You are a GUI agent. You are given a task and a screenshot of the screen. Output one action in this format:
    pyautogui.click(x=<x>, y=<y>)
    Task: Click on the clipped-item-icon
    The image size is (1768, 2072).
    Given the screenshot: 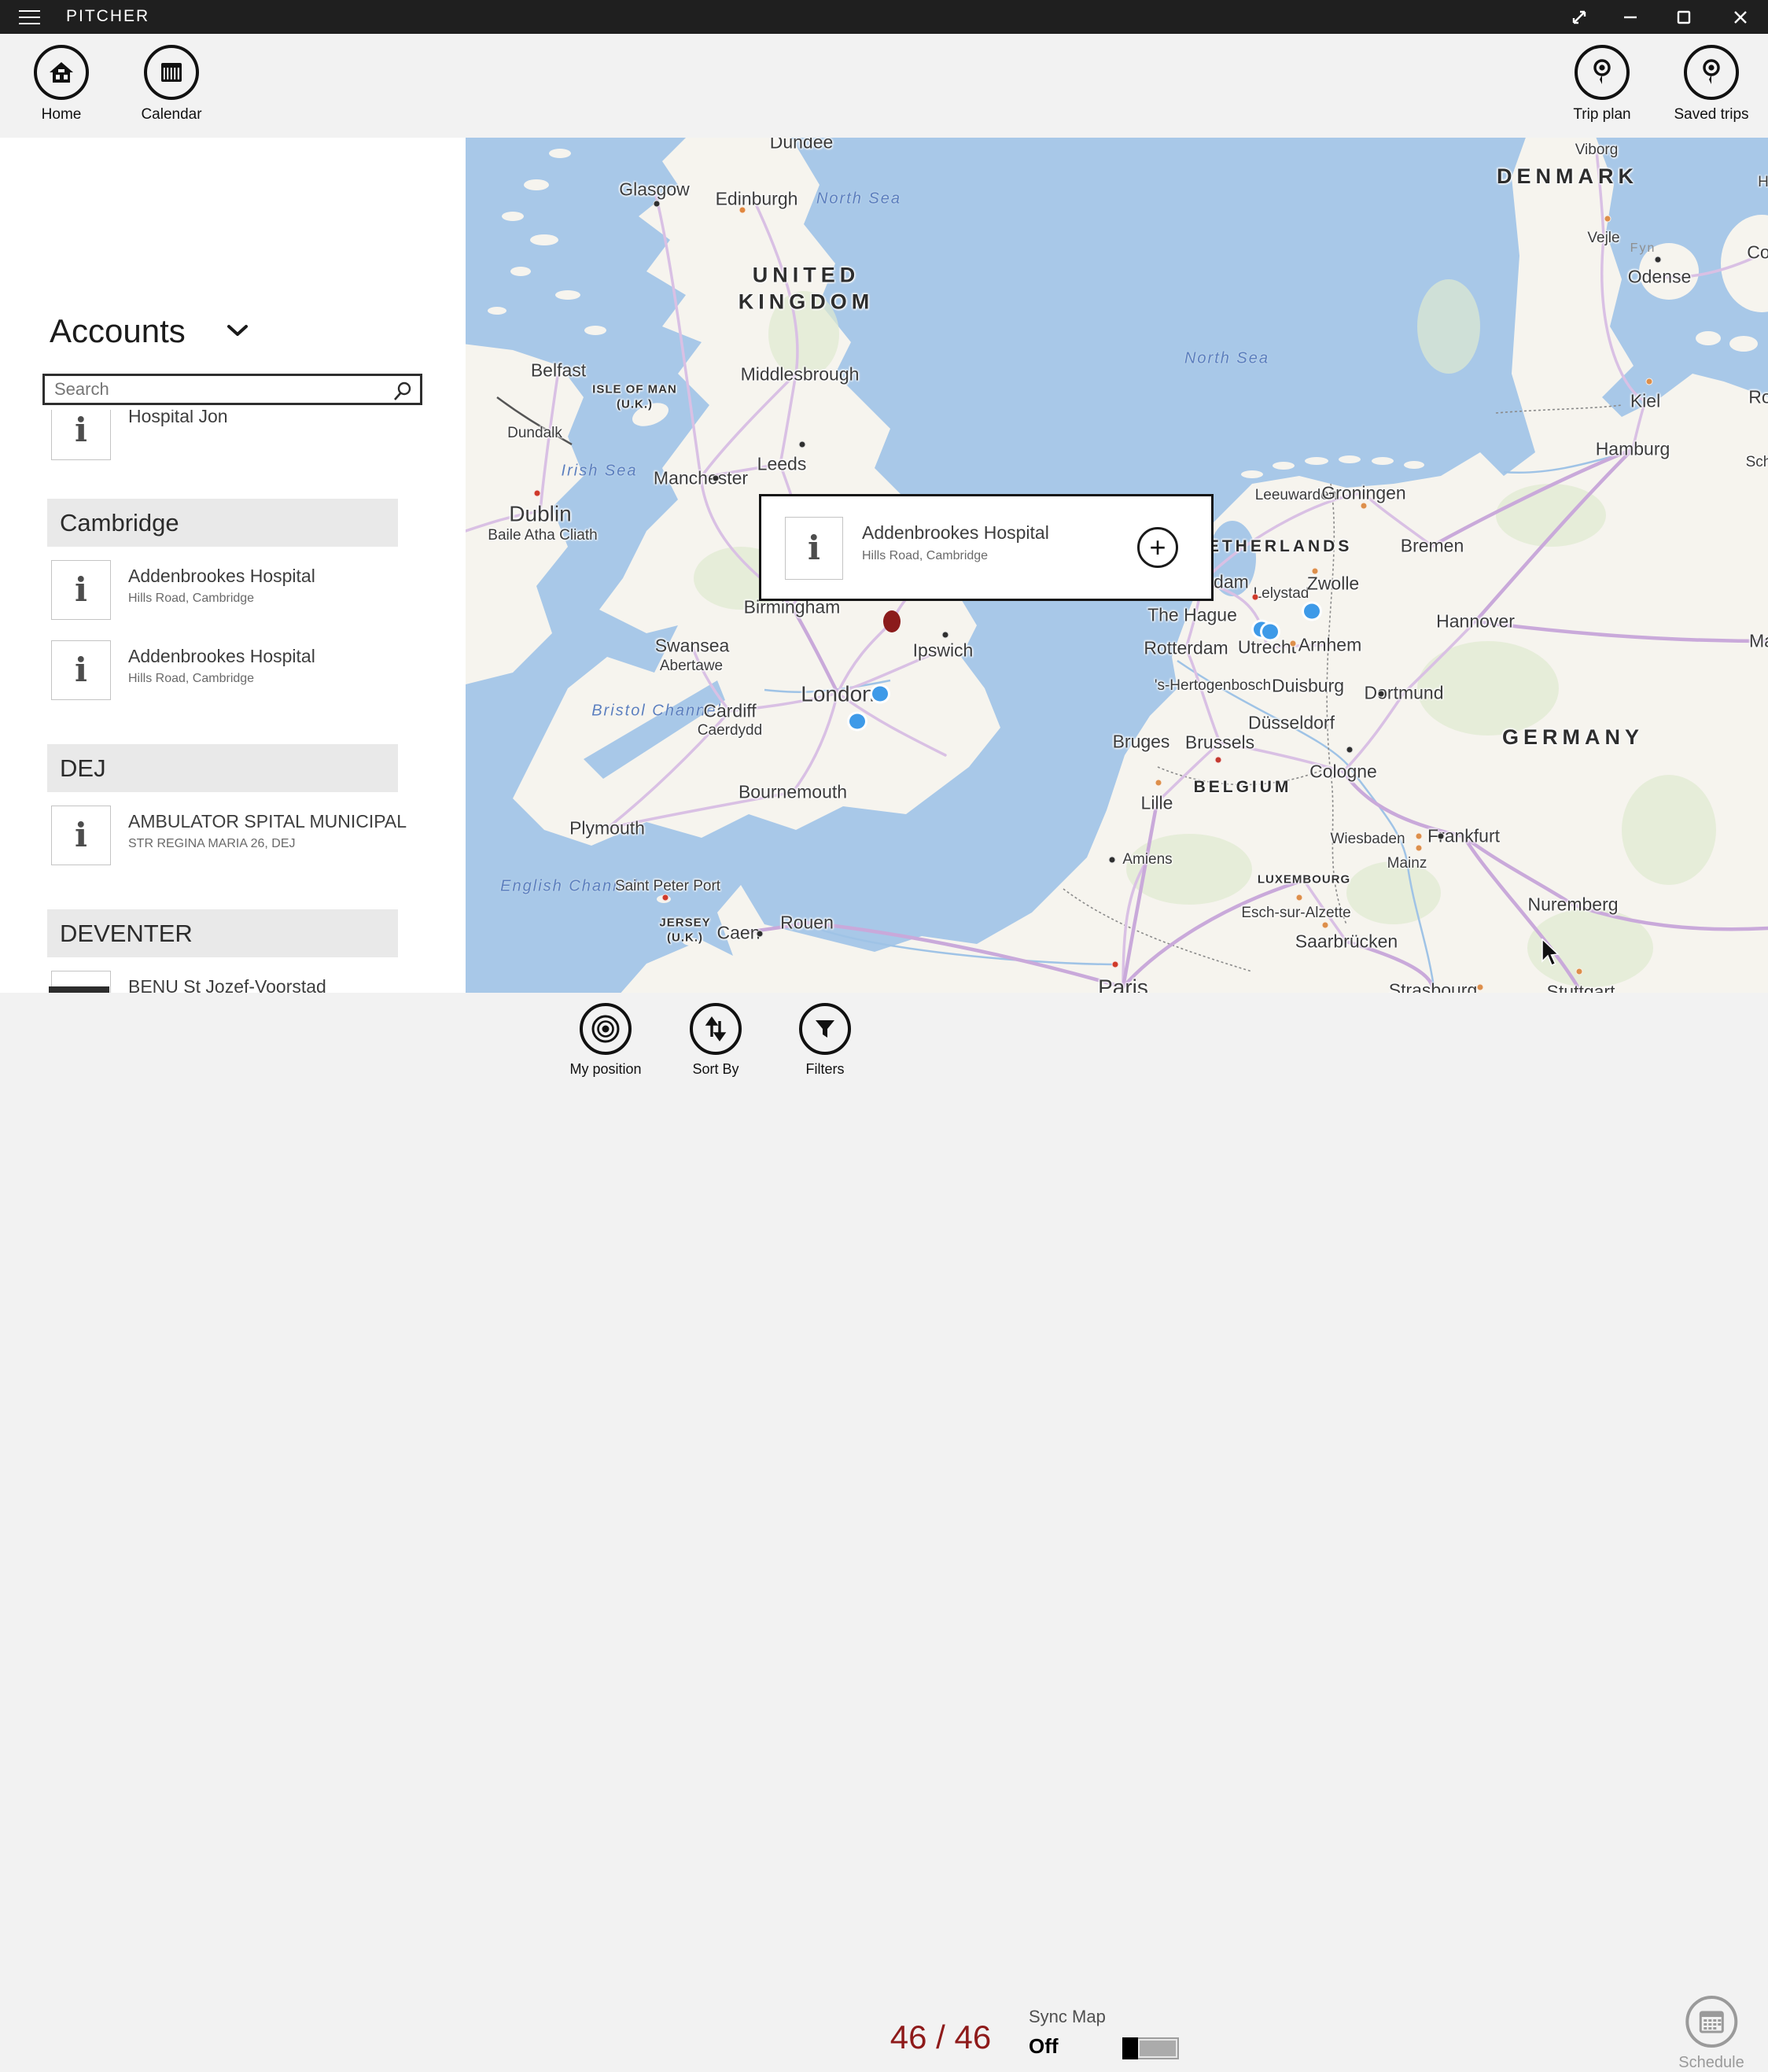 What is the action you would take?
    pyautogui.click(x=79, y=990)
    